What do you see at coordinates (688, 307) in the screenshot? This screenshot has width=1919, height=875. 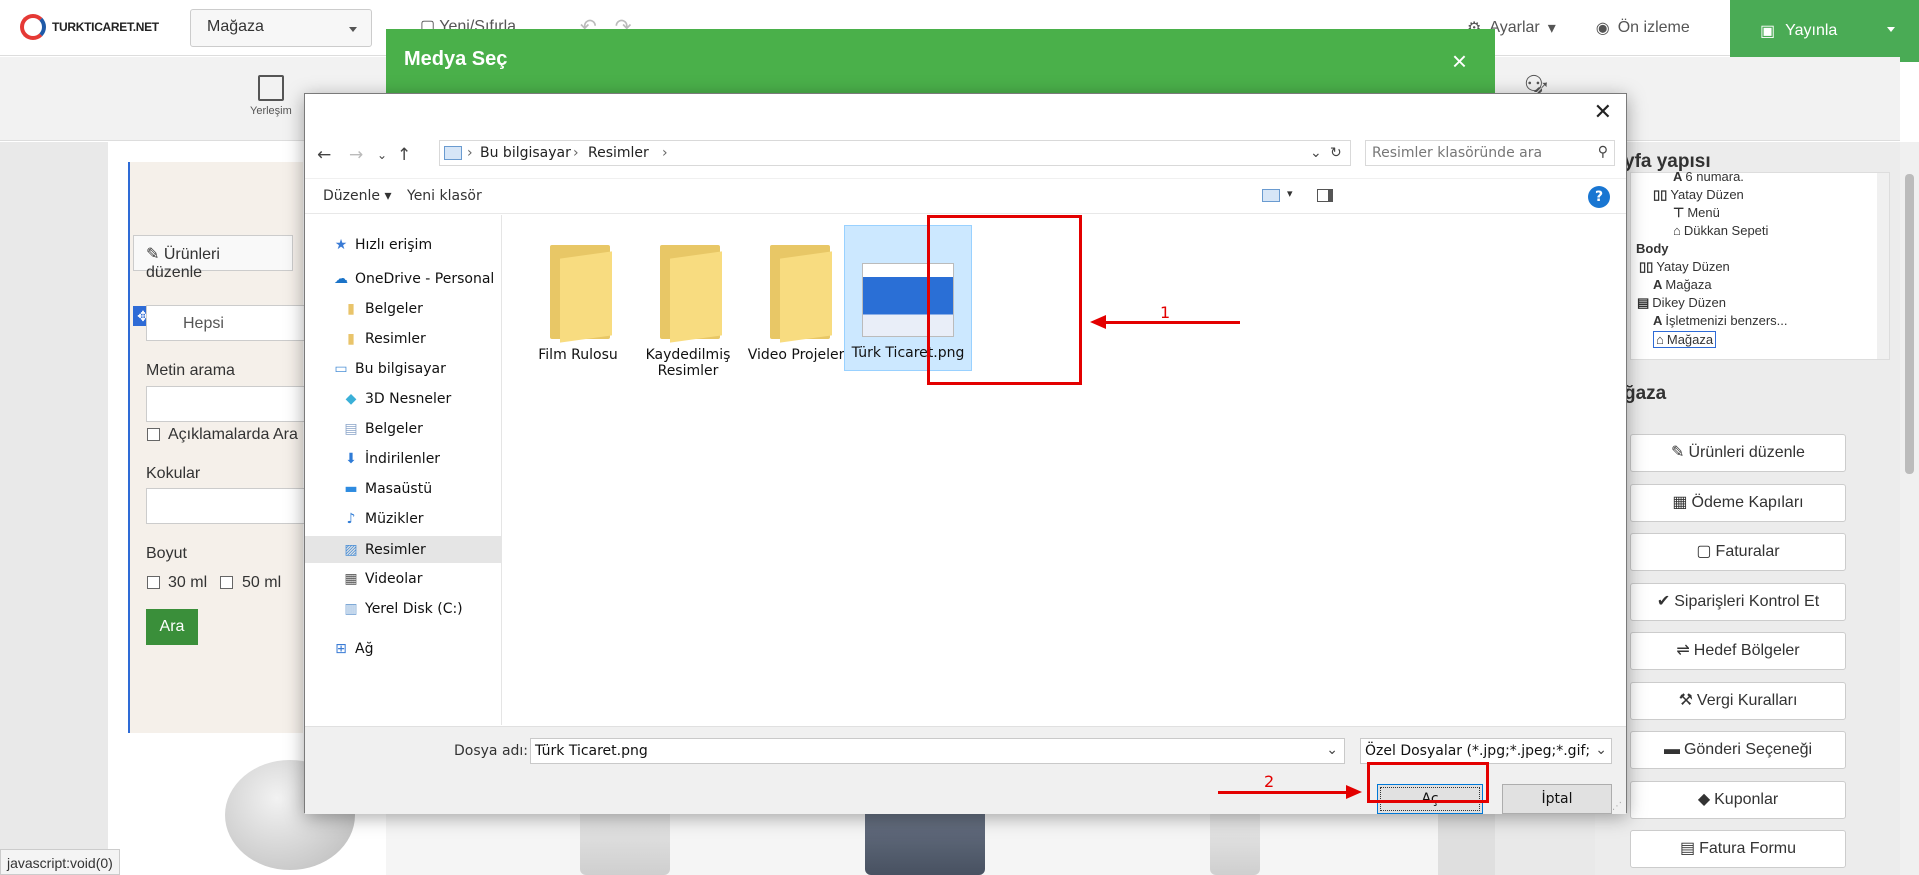 I see `folder-item: Kaydedilmiş Resimler` at bounding box center [688, 307].